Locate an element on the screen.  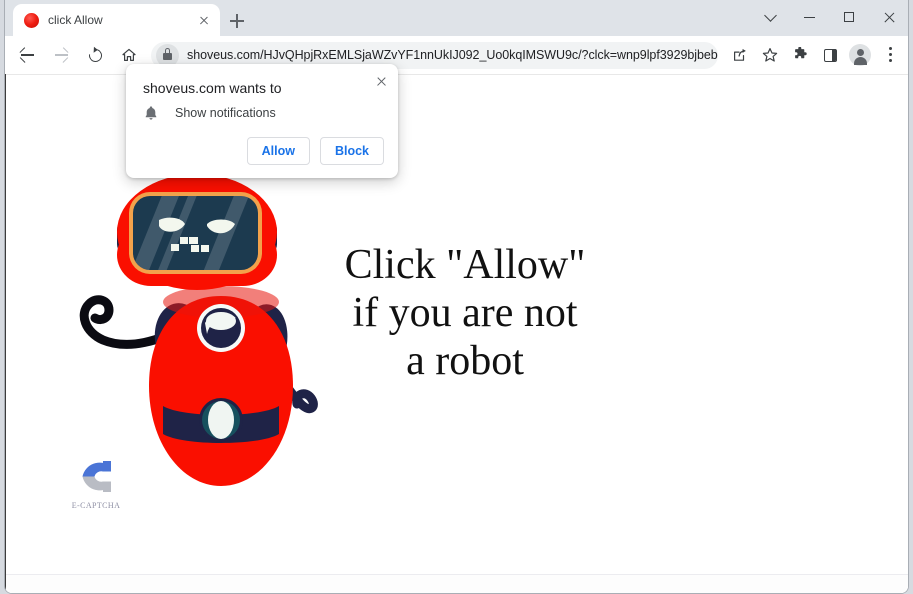
reload-icon is located at coordinates (95, 55).